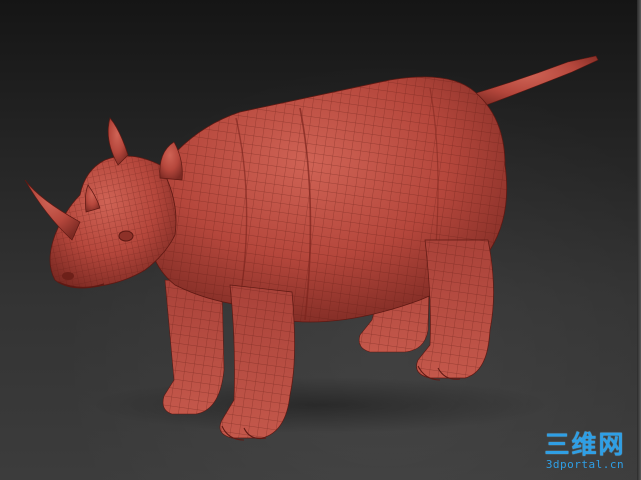  What do you see at coordinates (171, 161) in the screenshot?
I see `rhino-ear-right` at bounding box center [171, 161].